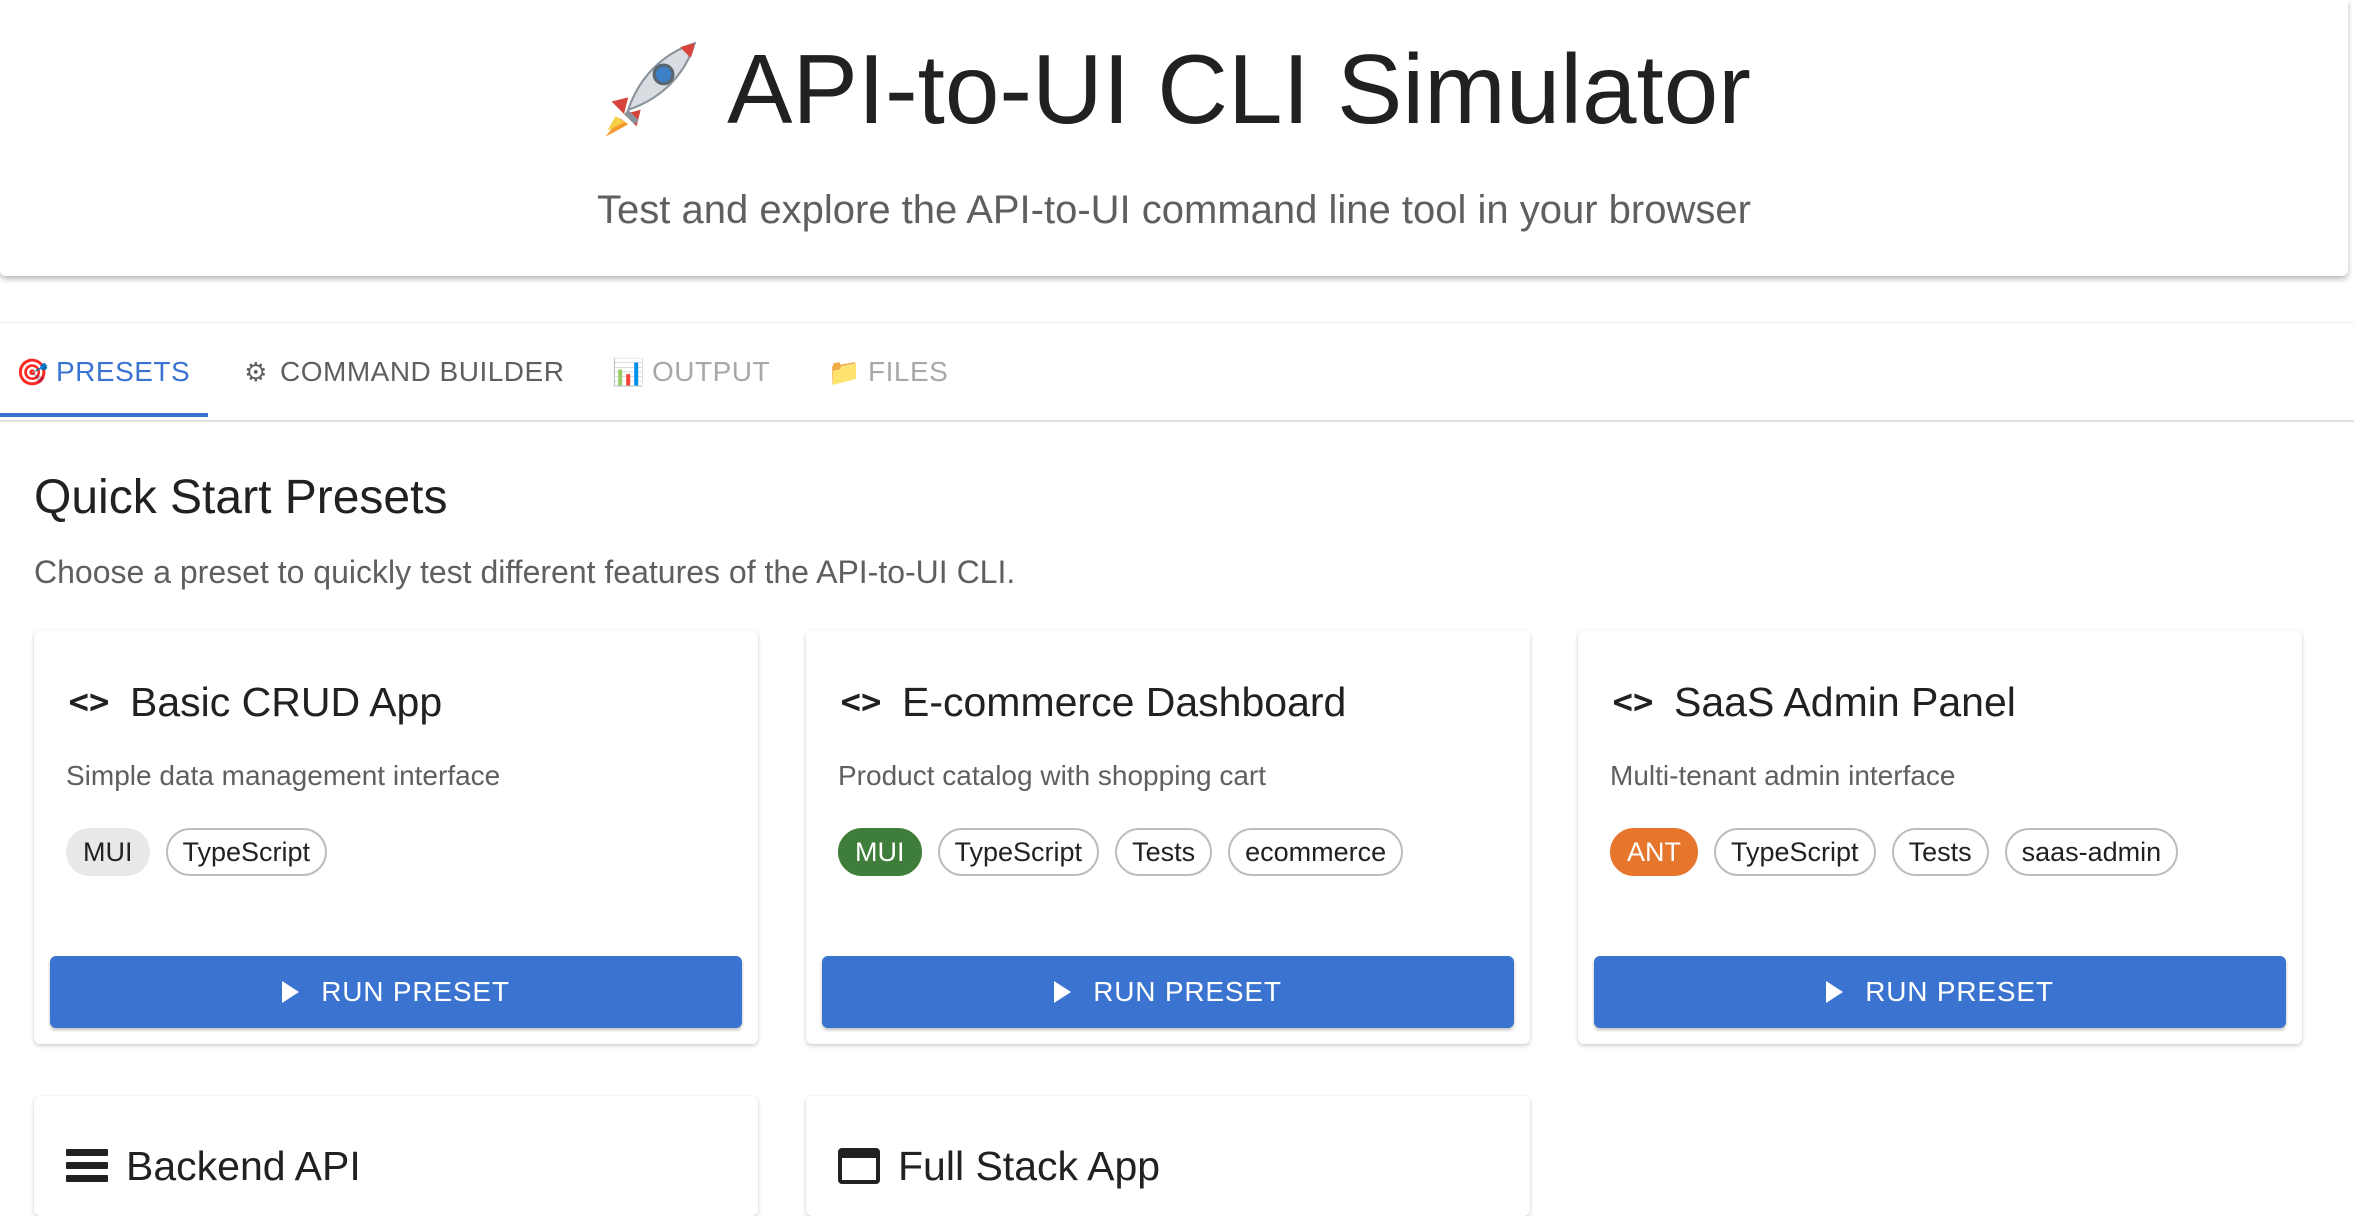  I want to click on card-title: SaaS Admin Panel, so click(1845, 702).